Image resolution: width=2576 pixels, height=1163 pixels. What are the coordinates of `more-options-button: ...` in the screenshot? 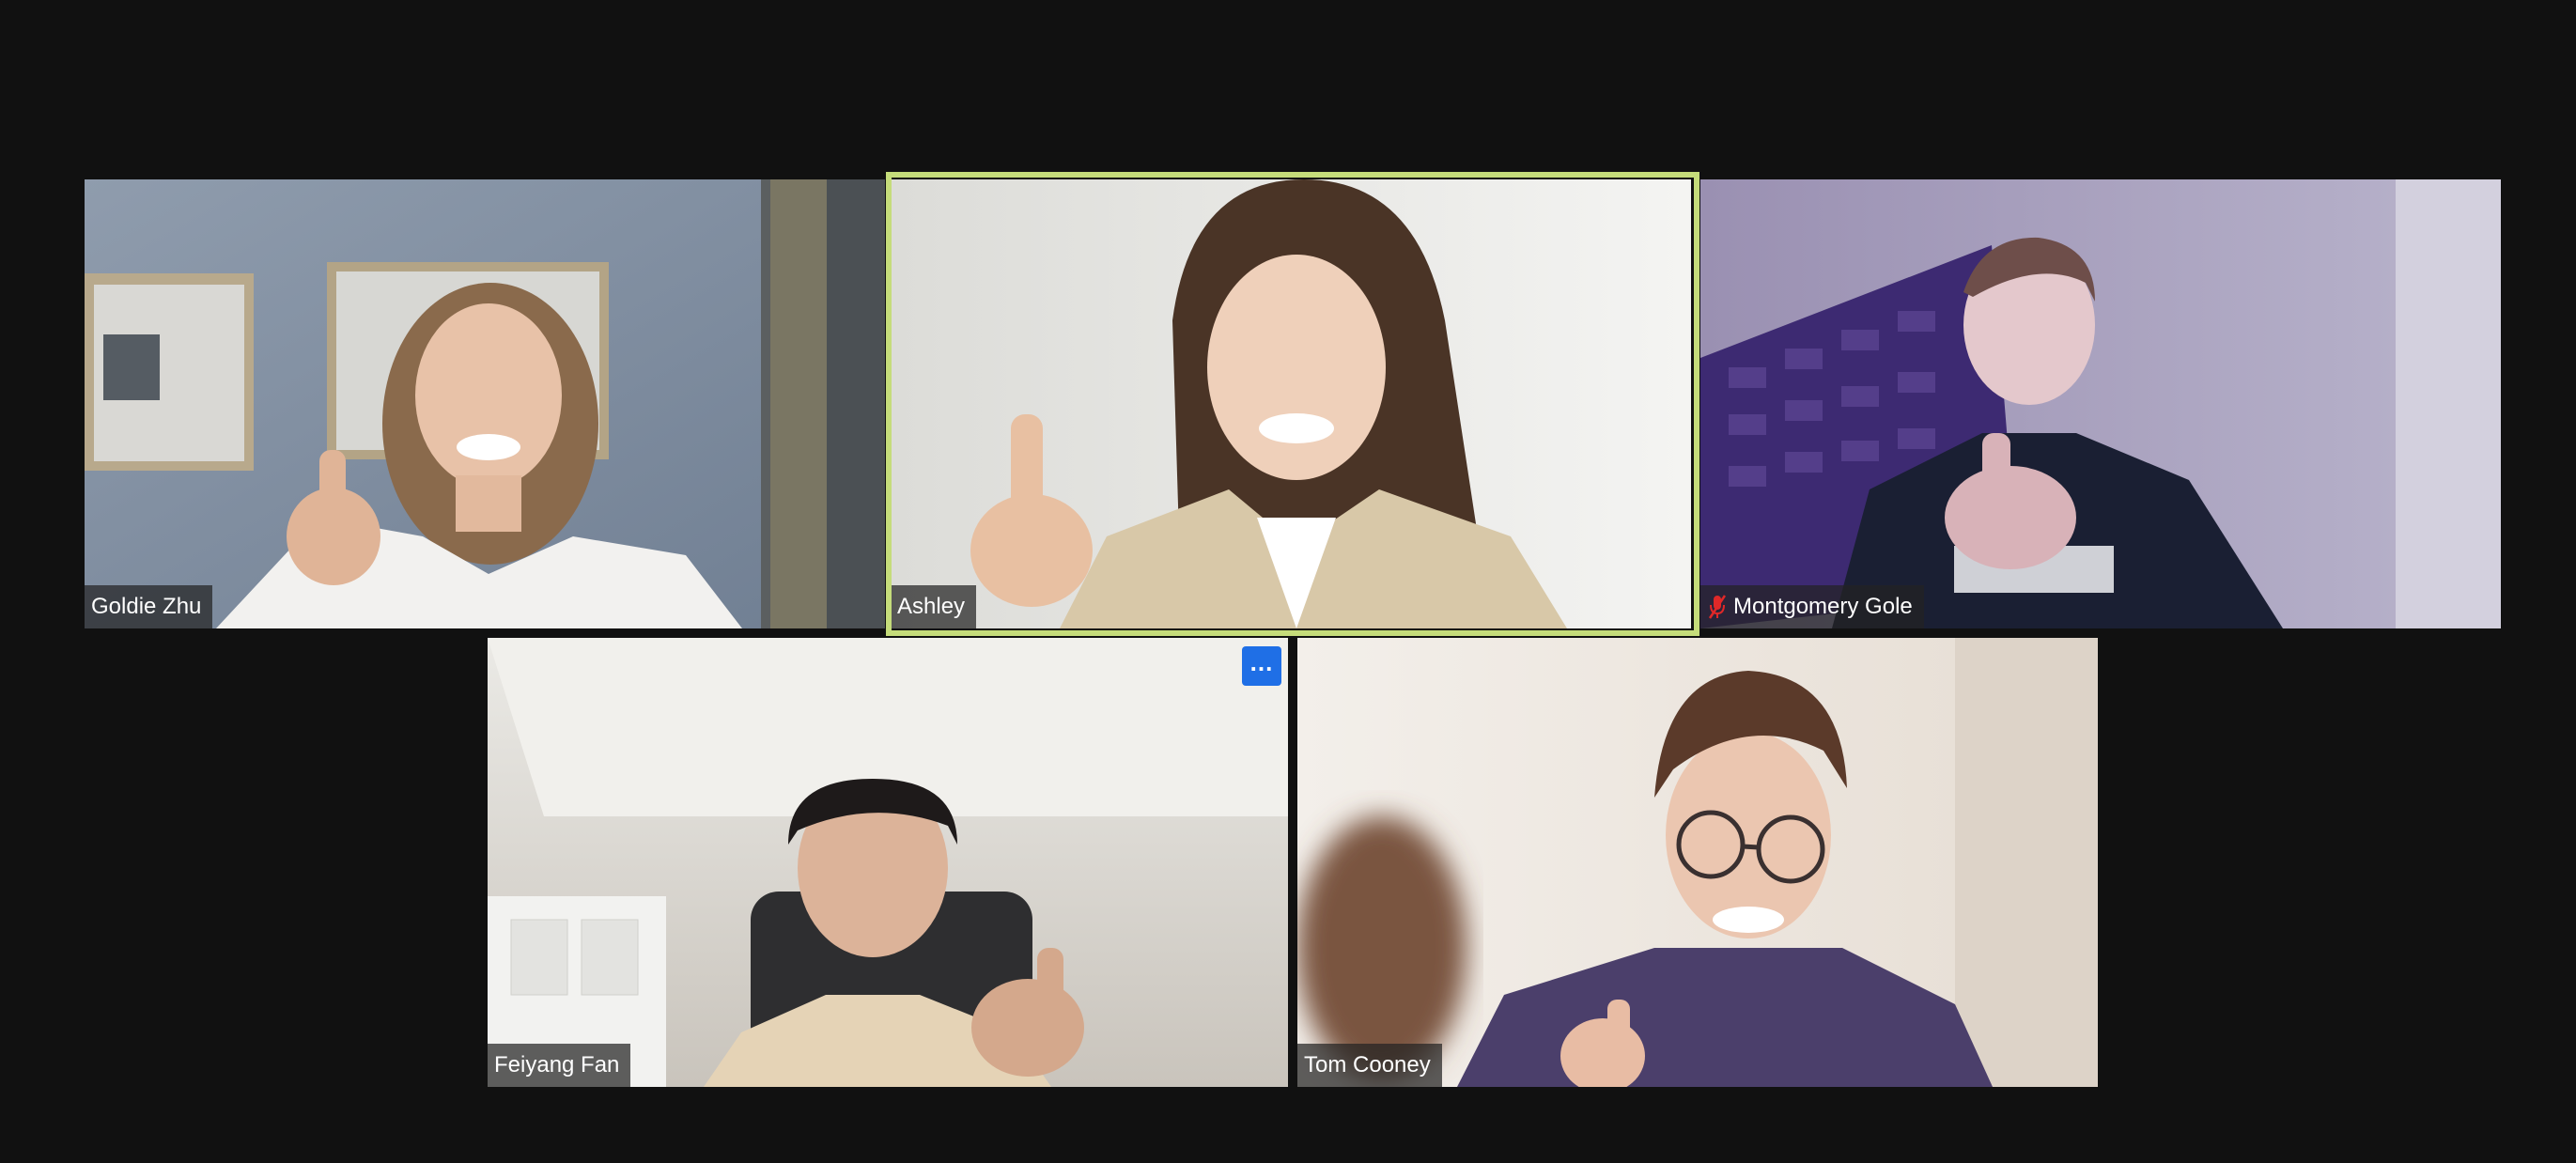 It's located at (1261, 666).